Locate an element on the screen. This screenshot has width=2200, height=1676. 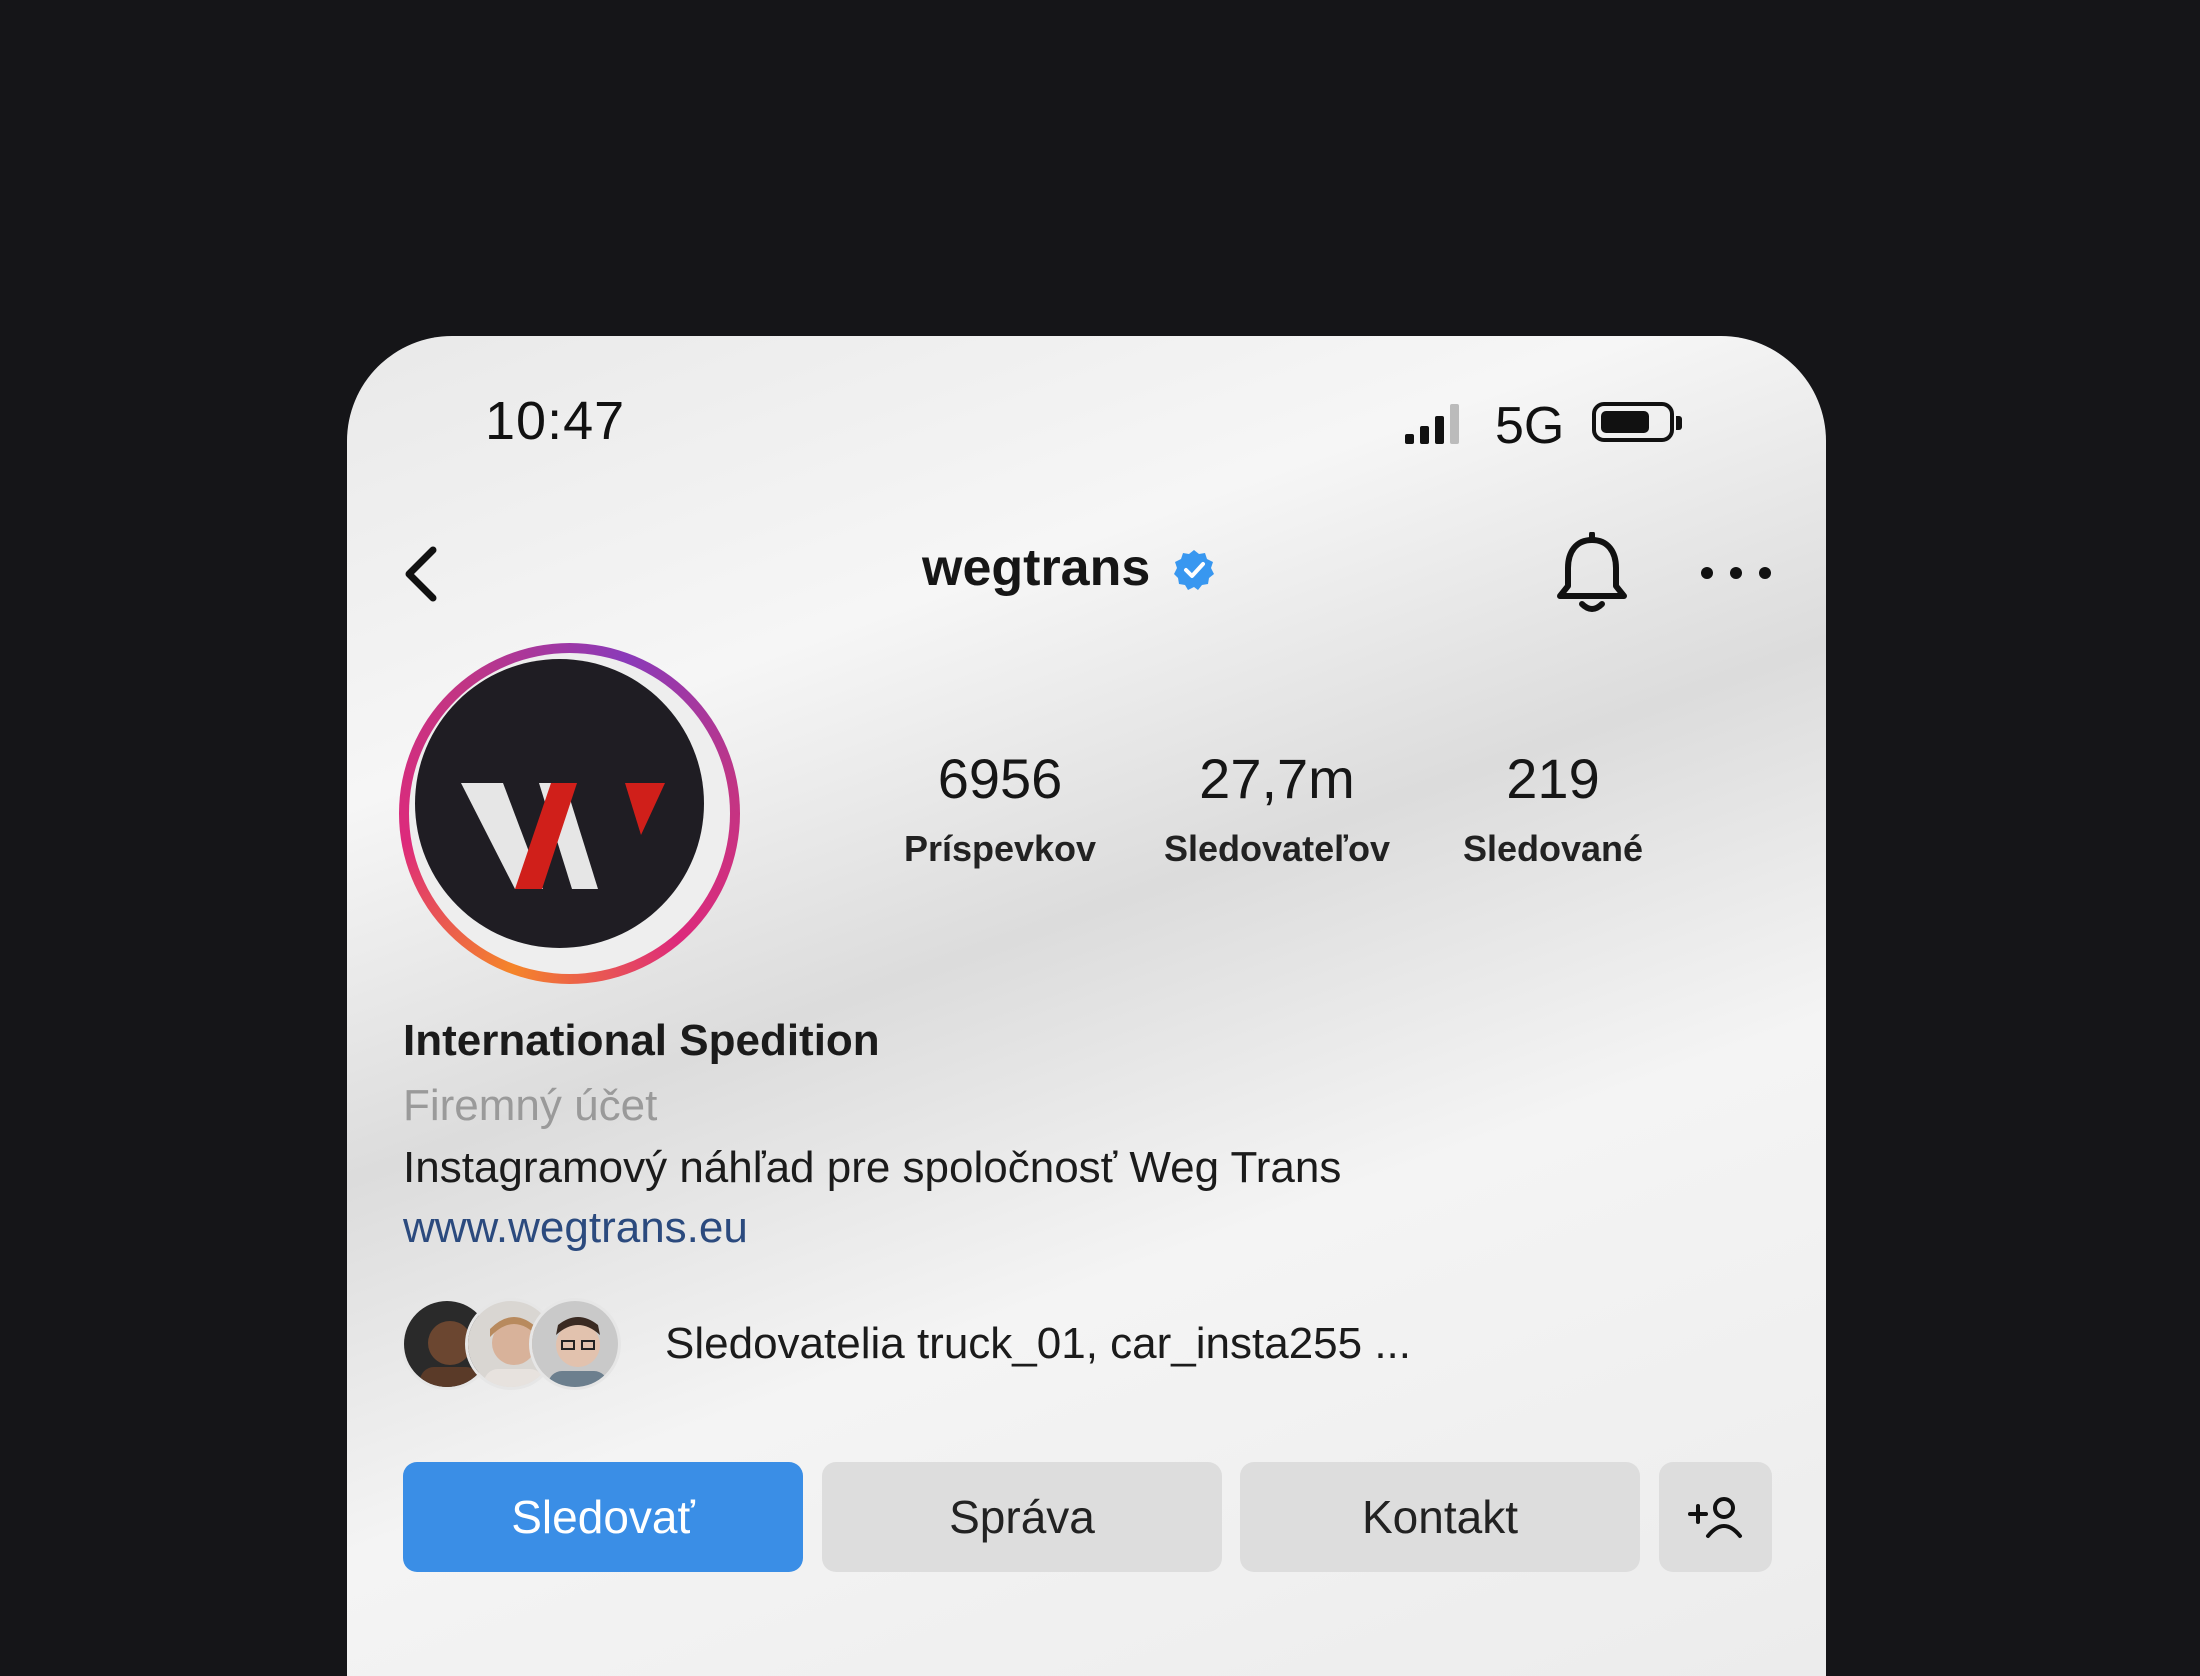
follow-button: Sledovať is located at coordinates (603, 1517).